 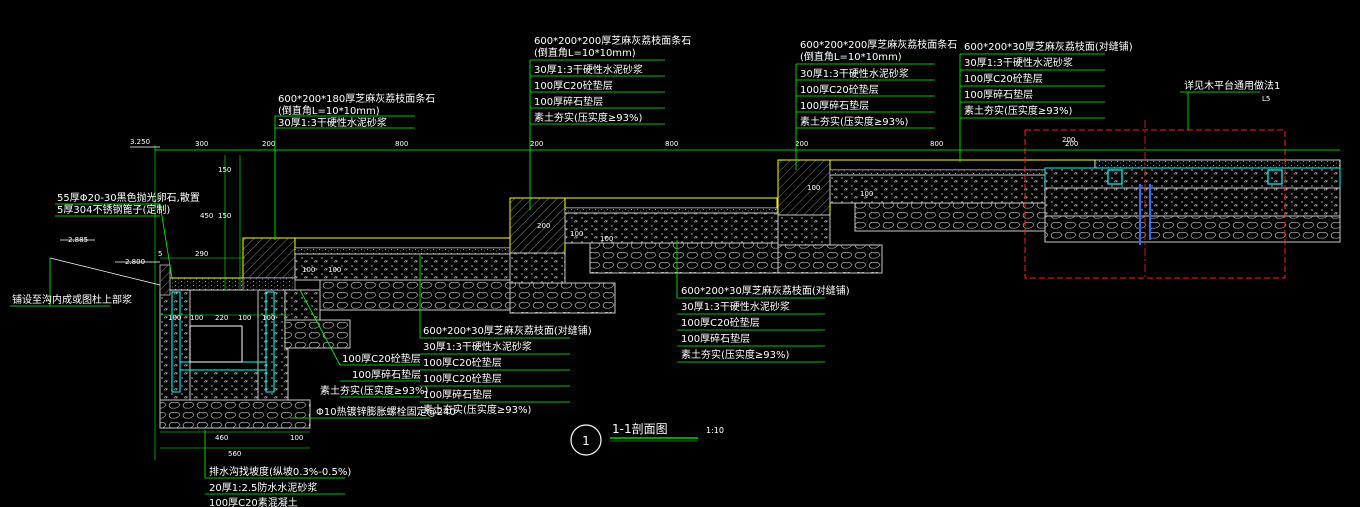 I want to click on dim-bottom-0: 460, so click(x=221, y=438).